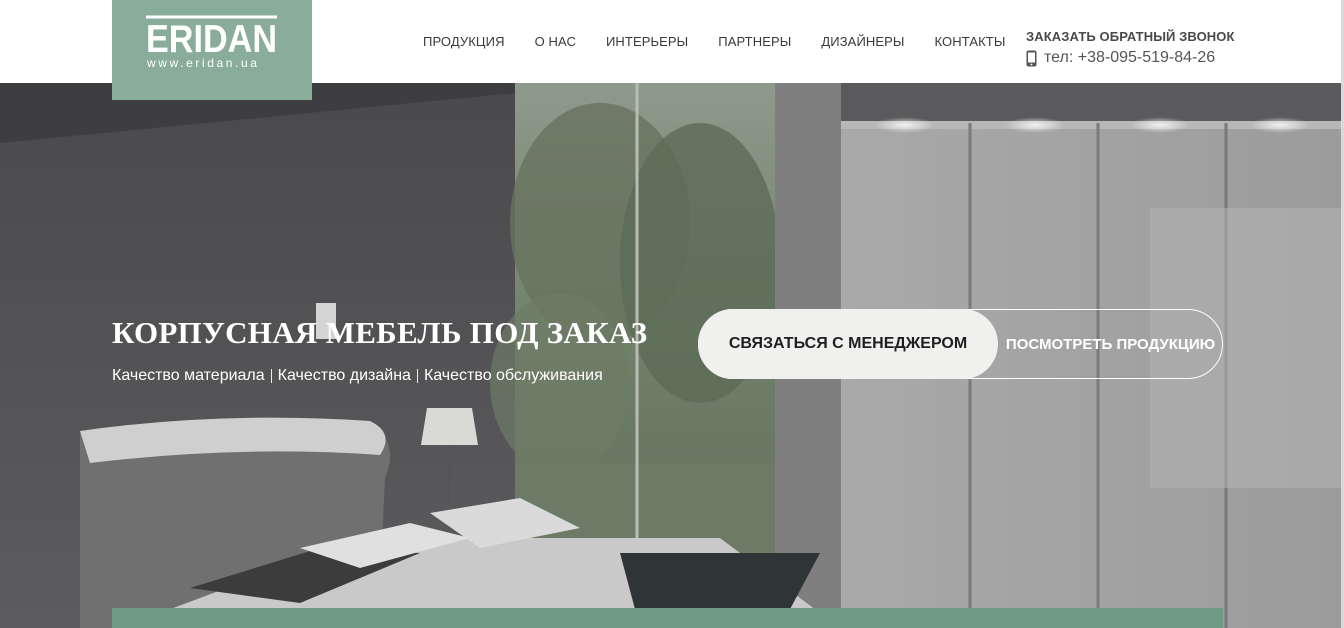 The image size is (1344, 628). I want to click on feature-material: Качество материала, so click(188, 375).